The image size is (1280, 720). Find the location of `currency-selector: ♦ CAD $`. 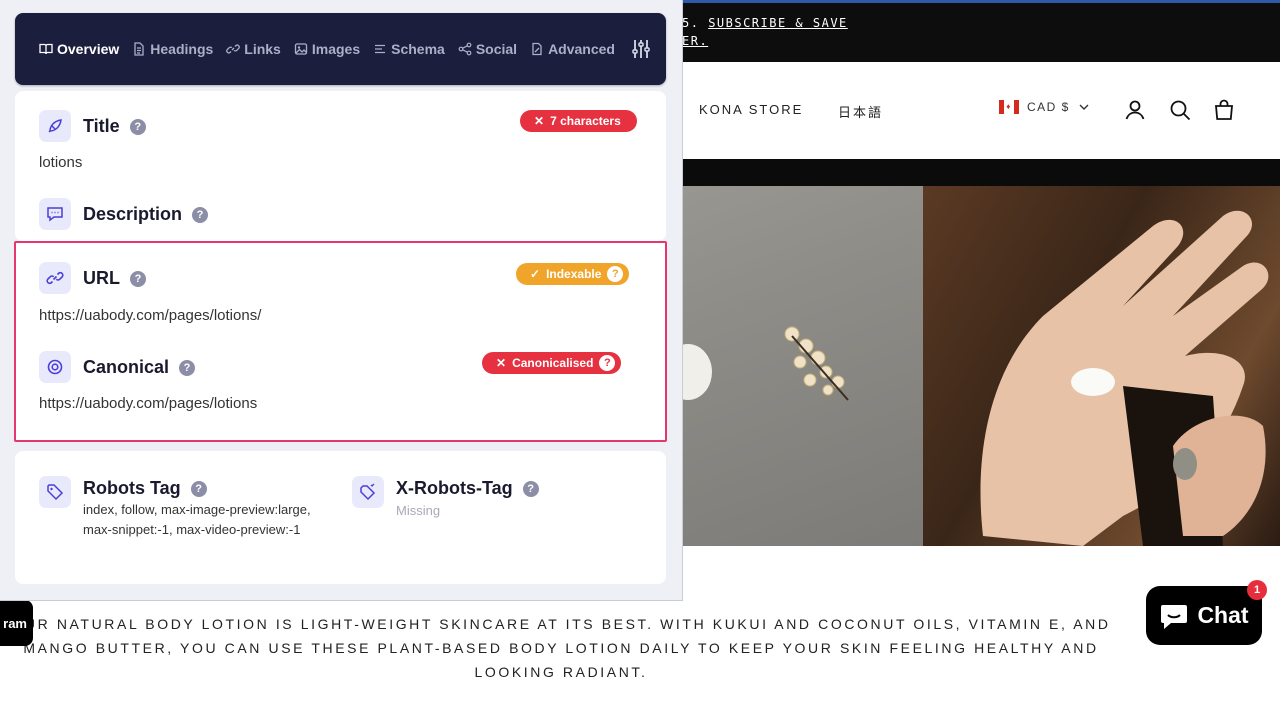

currency-selector: ♦ CAD $ is located at coordinates (1044, 107).